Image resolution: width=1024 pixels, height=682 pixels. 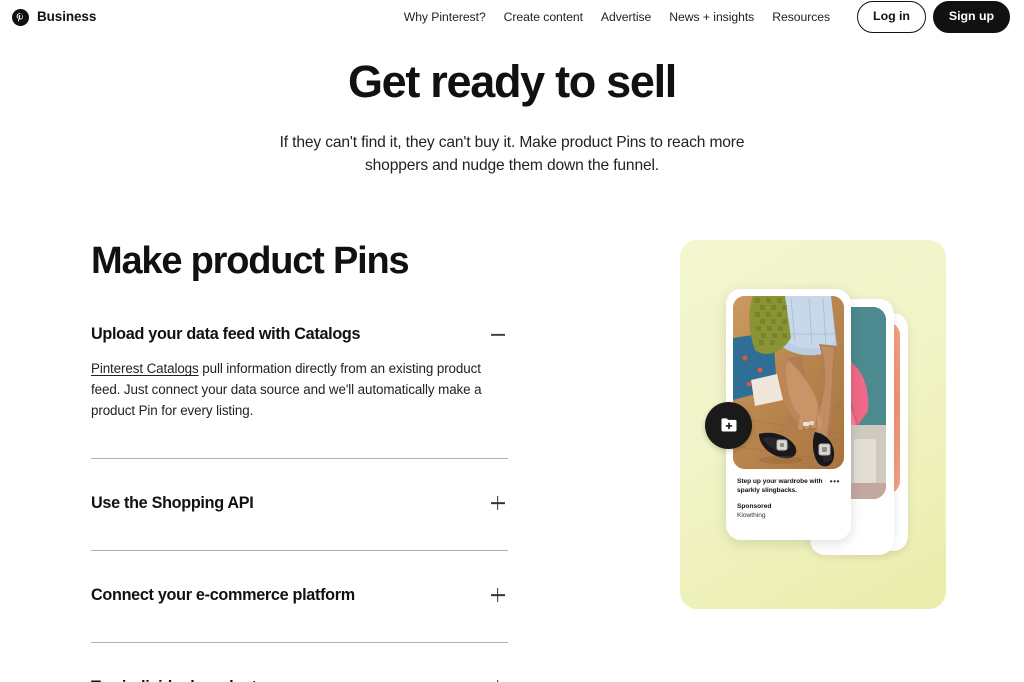 What do you see at coordinates (512, 81) in the screenshot?
I see `page-title: Get ready to sell` at bounding box center [512, 81].